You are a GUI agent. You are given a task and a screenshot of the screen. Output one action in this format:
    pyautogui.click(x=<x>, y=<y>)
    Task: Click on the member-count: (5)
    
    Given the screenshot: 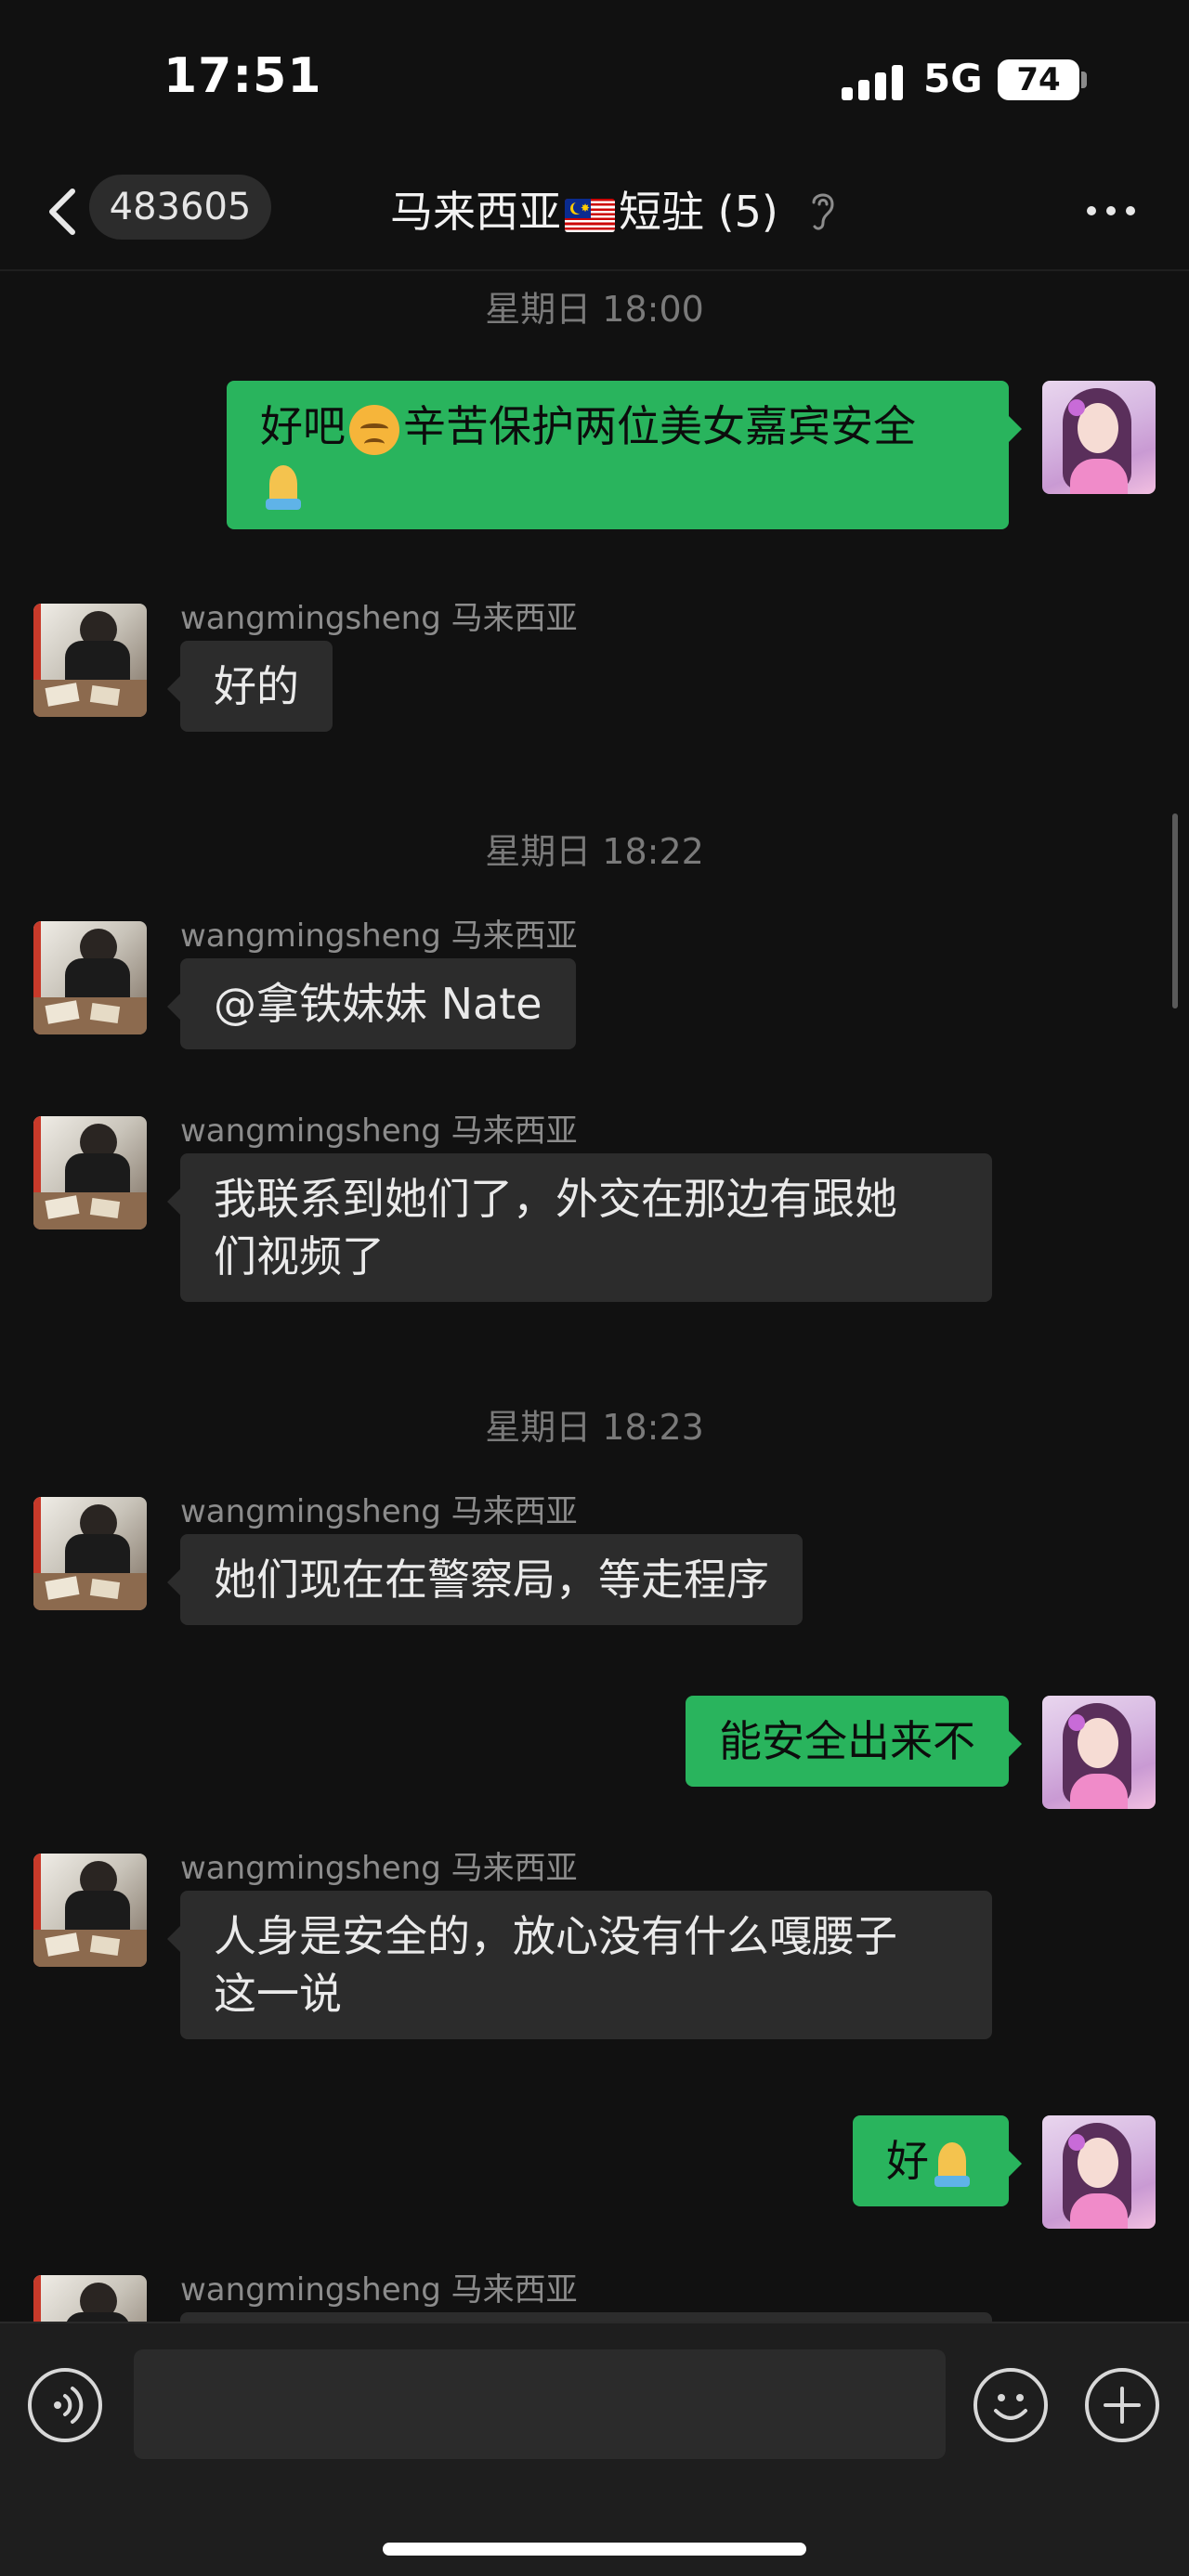 What is the action you would take?
    pyautogui.click(x=747, y=212)
    